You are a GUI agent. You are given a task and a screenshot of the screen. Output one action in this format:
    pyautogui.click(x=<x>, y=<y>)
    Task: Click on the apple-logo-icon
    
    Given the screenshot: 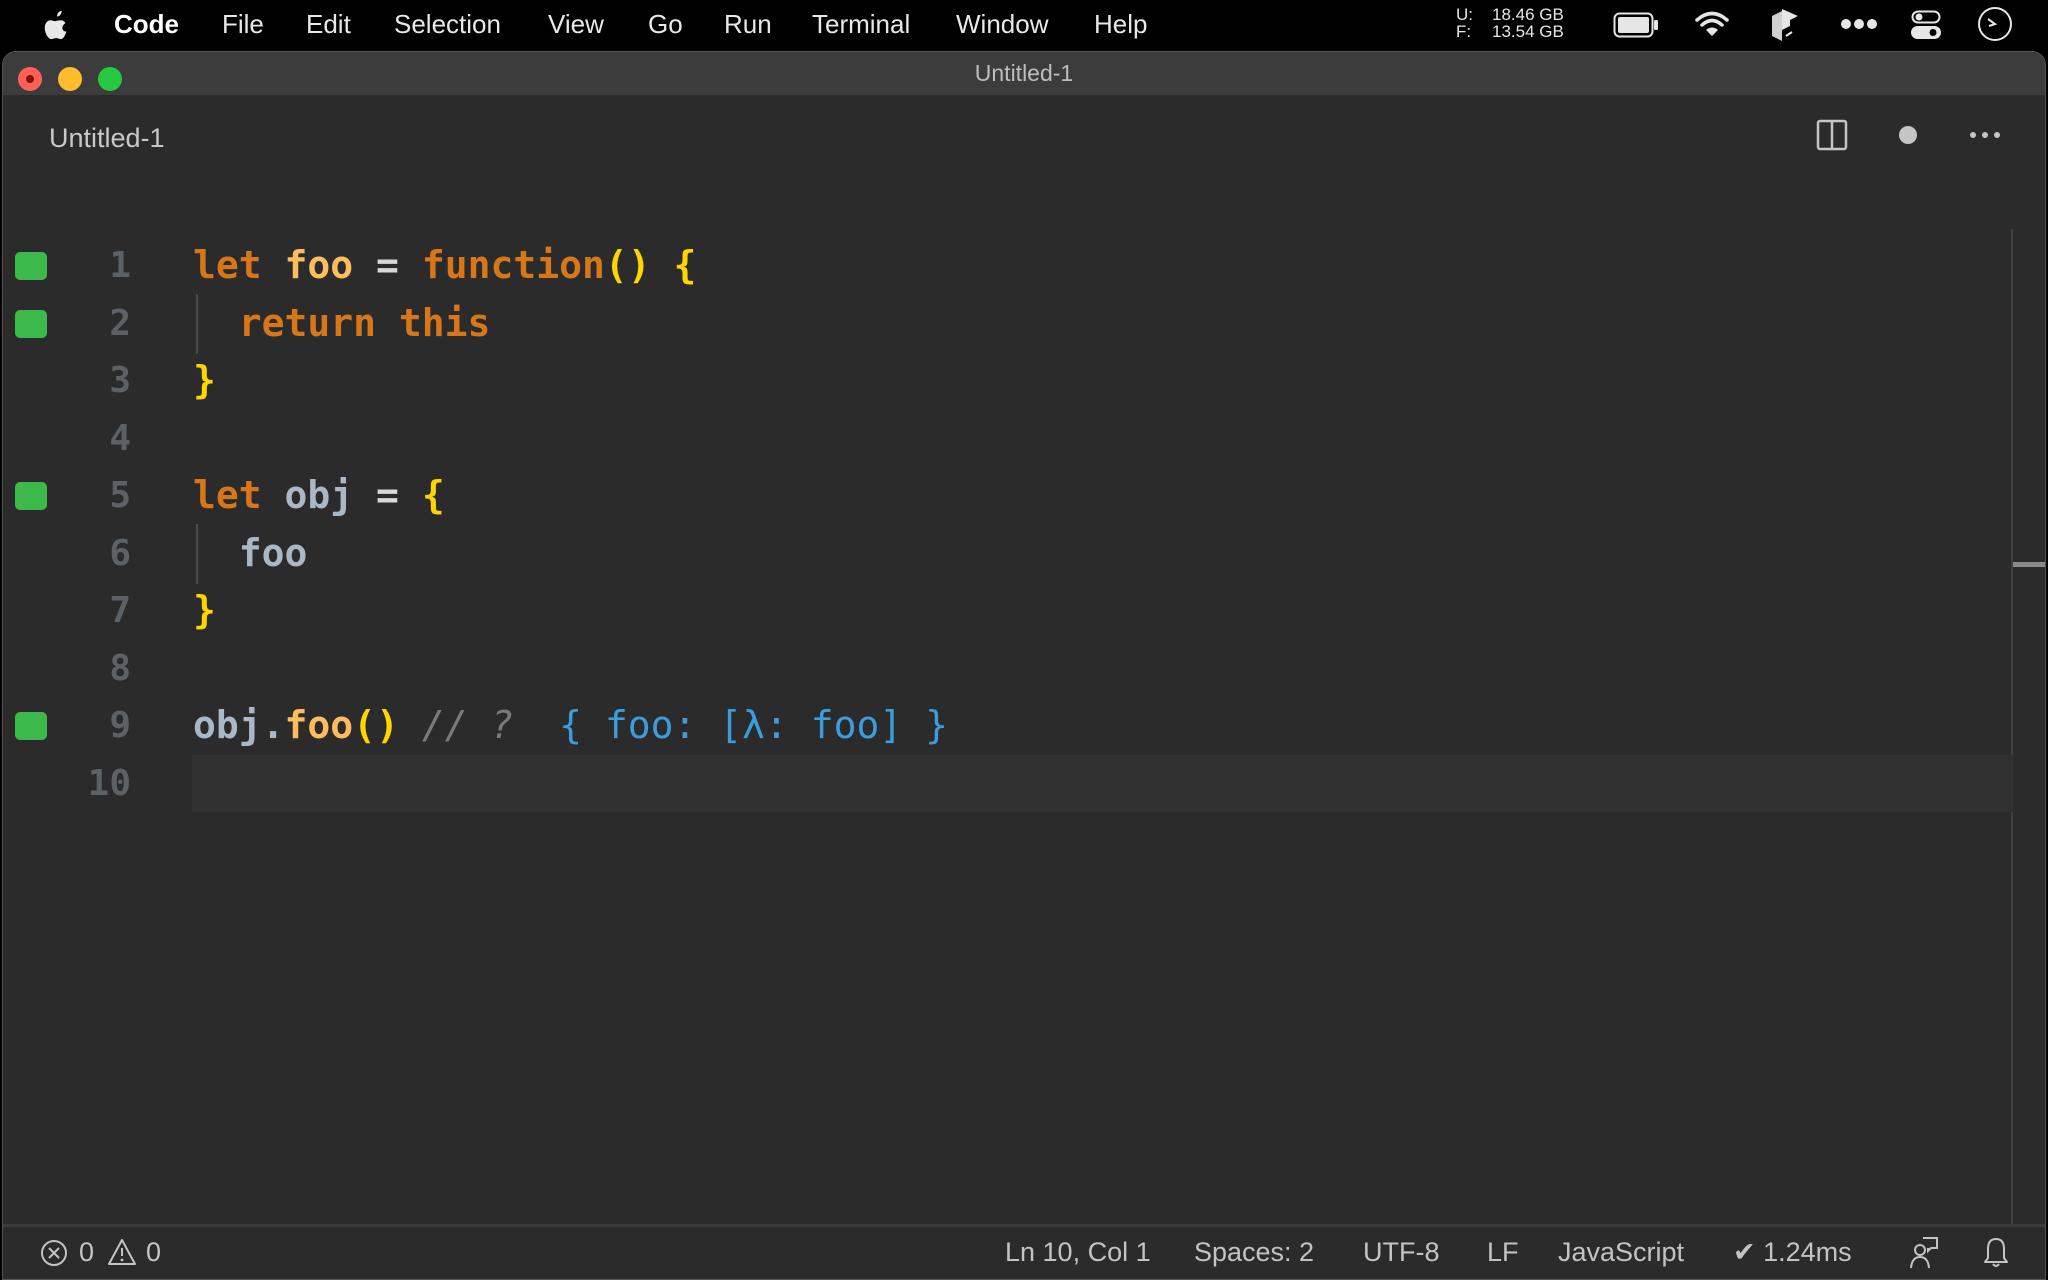 What is the action you would take?
    pyautogui.click(x=57, y=25)
    